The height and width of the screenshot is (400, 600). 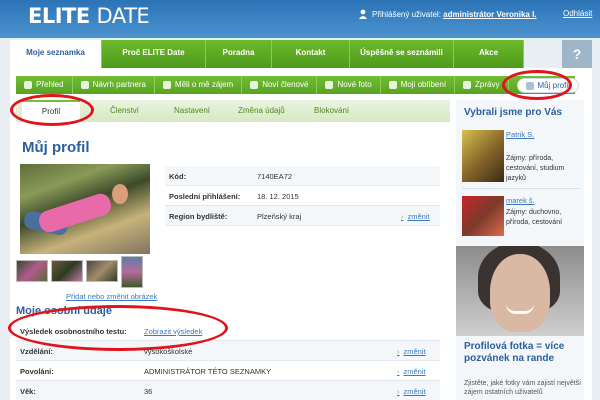 What do you see at coordinates (392, 85) in the screenshot?
I see `favorite-icon` at bounding box center [392, 85].